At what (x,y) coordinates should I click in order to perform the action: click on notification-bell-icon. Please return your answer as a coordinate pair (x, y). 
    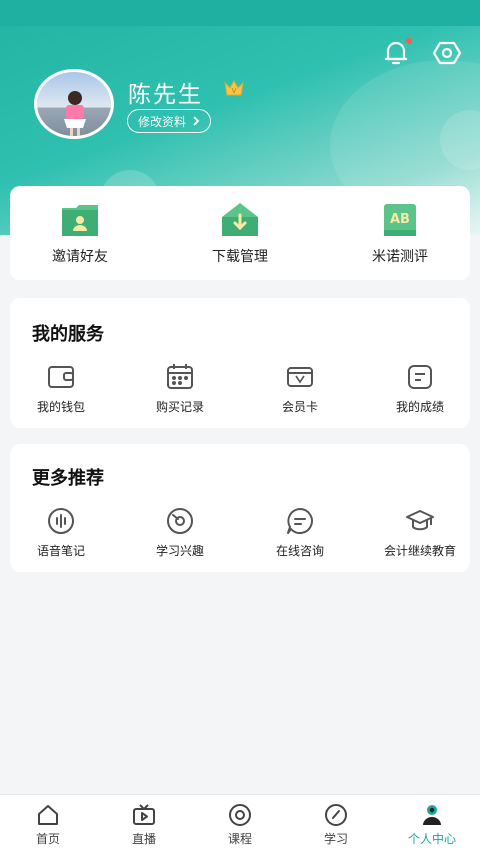
    Looking at the image, I should click on (396, 53).